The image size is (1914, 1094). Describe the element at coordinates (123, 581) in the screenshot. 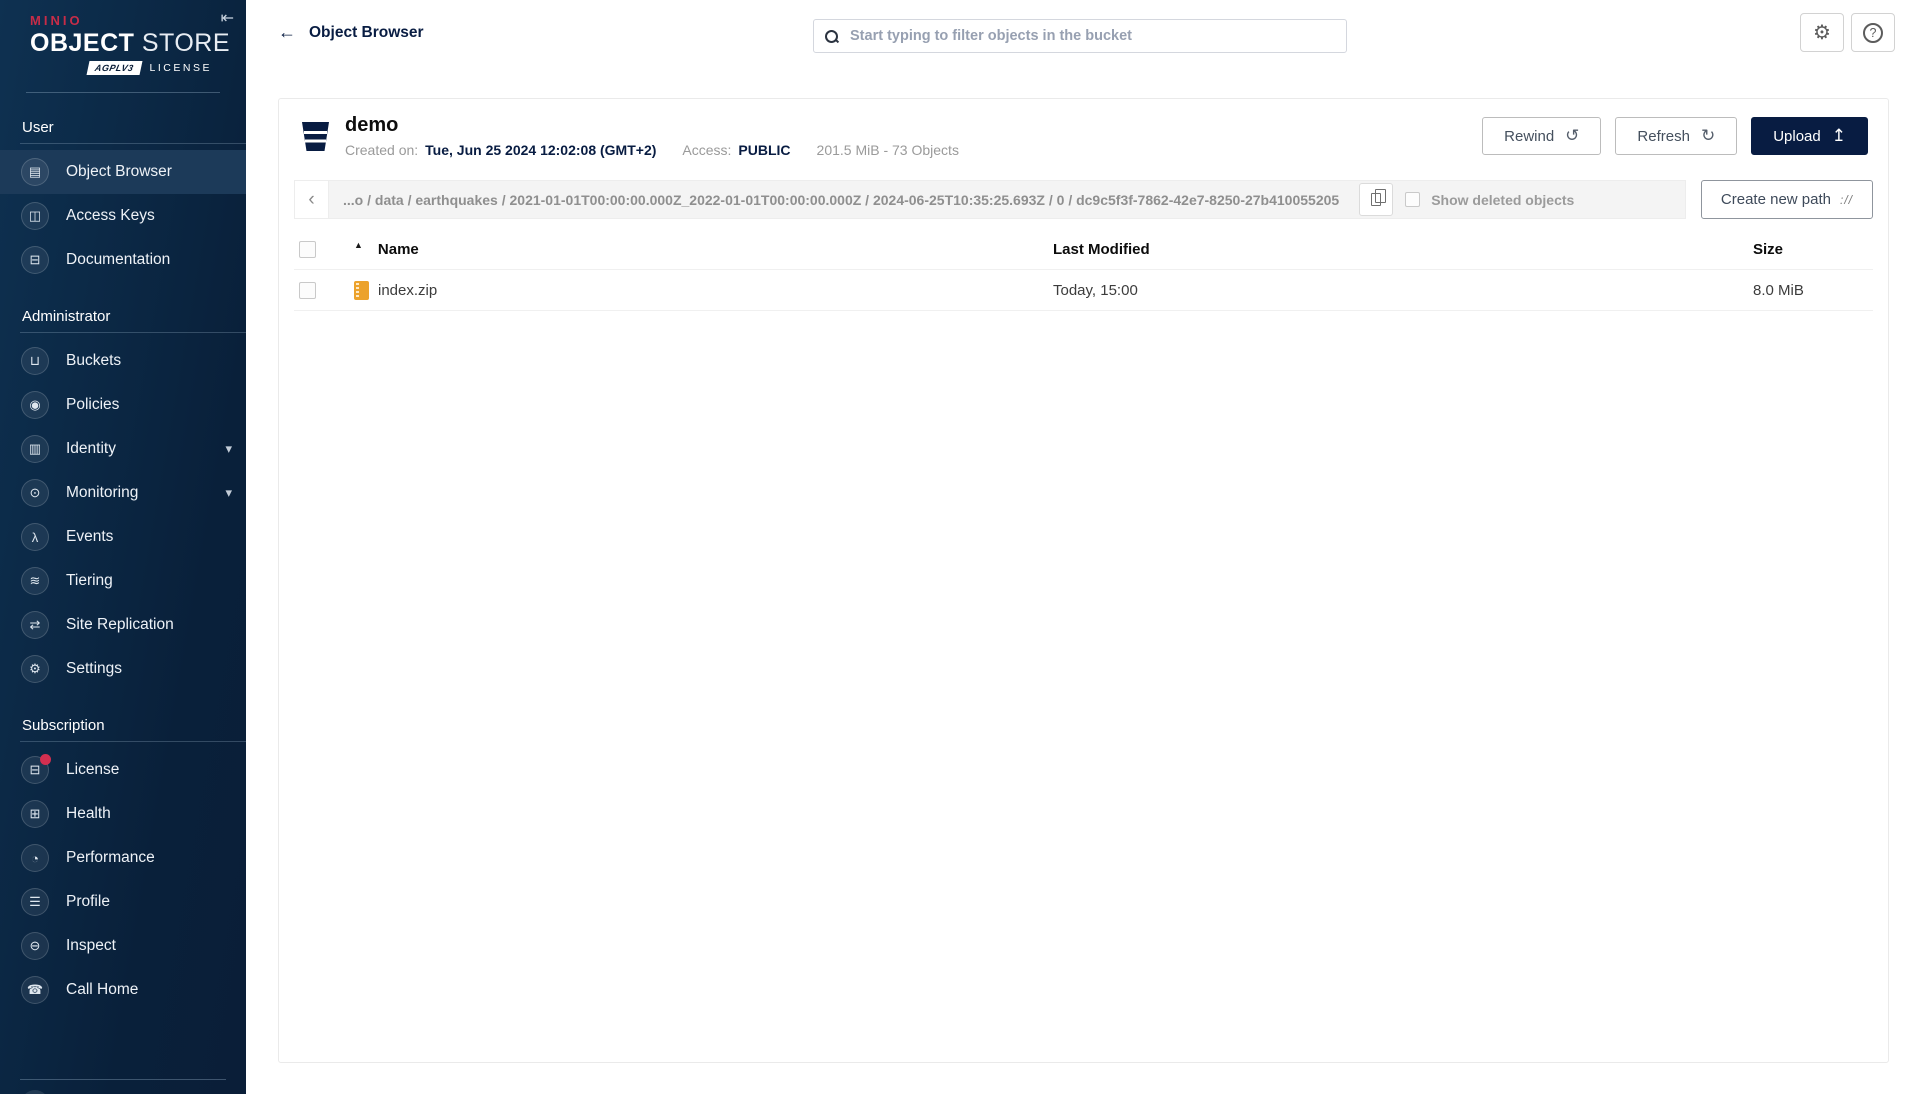

I see `sidebar-item-tiering: ≋ Tiering` at that location.